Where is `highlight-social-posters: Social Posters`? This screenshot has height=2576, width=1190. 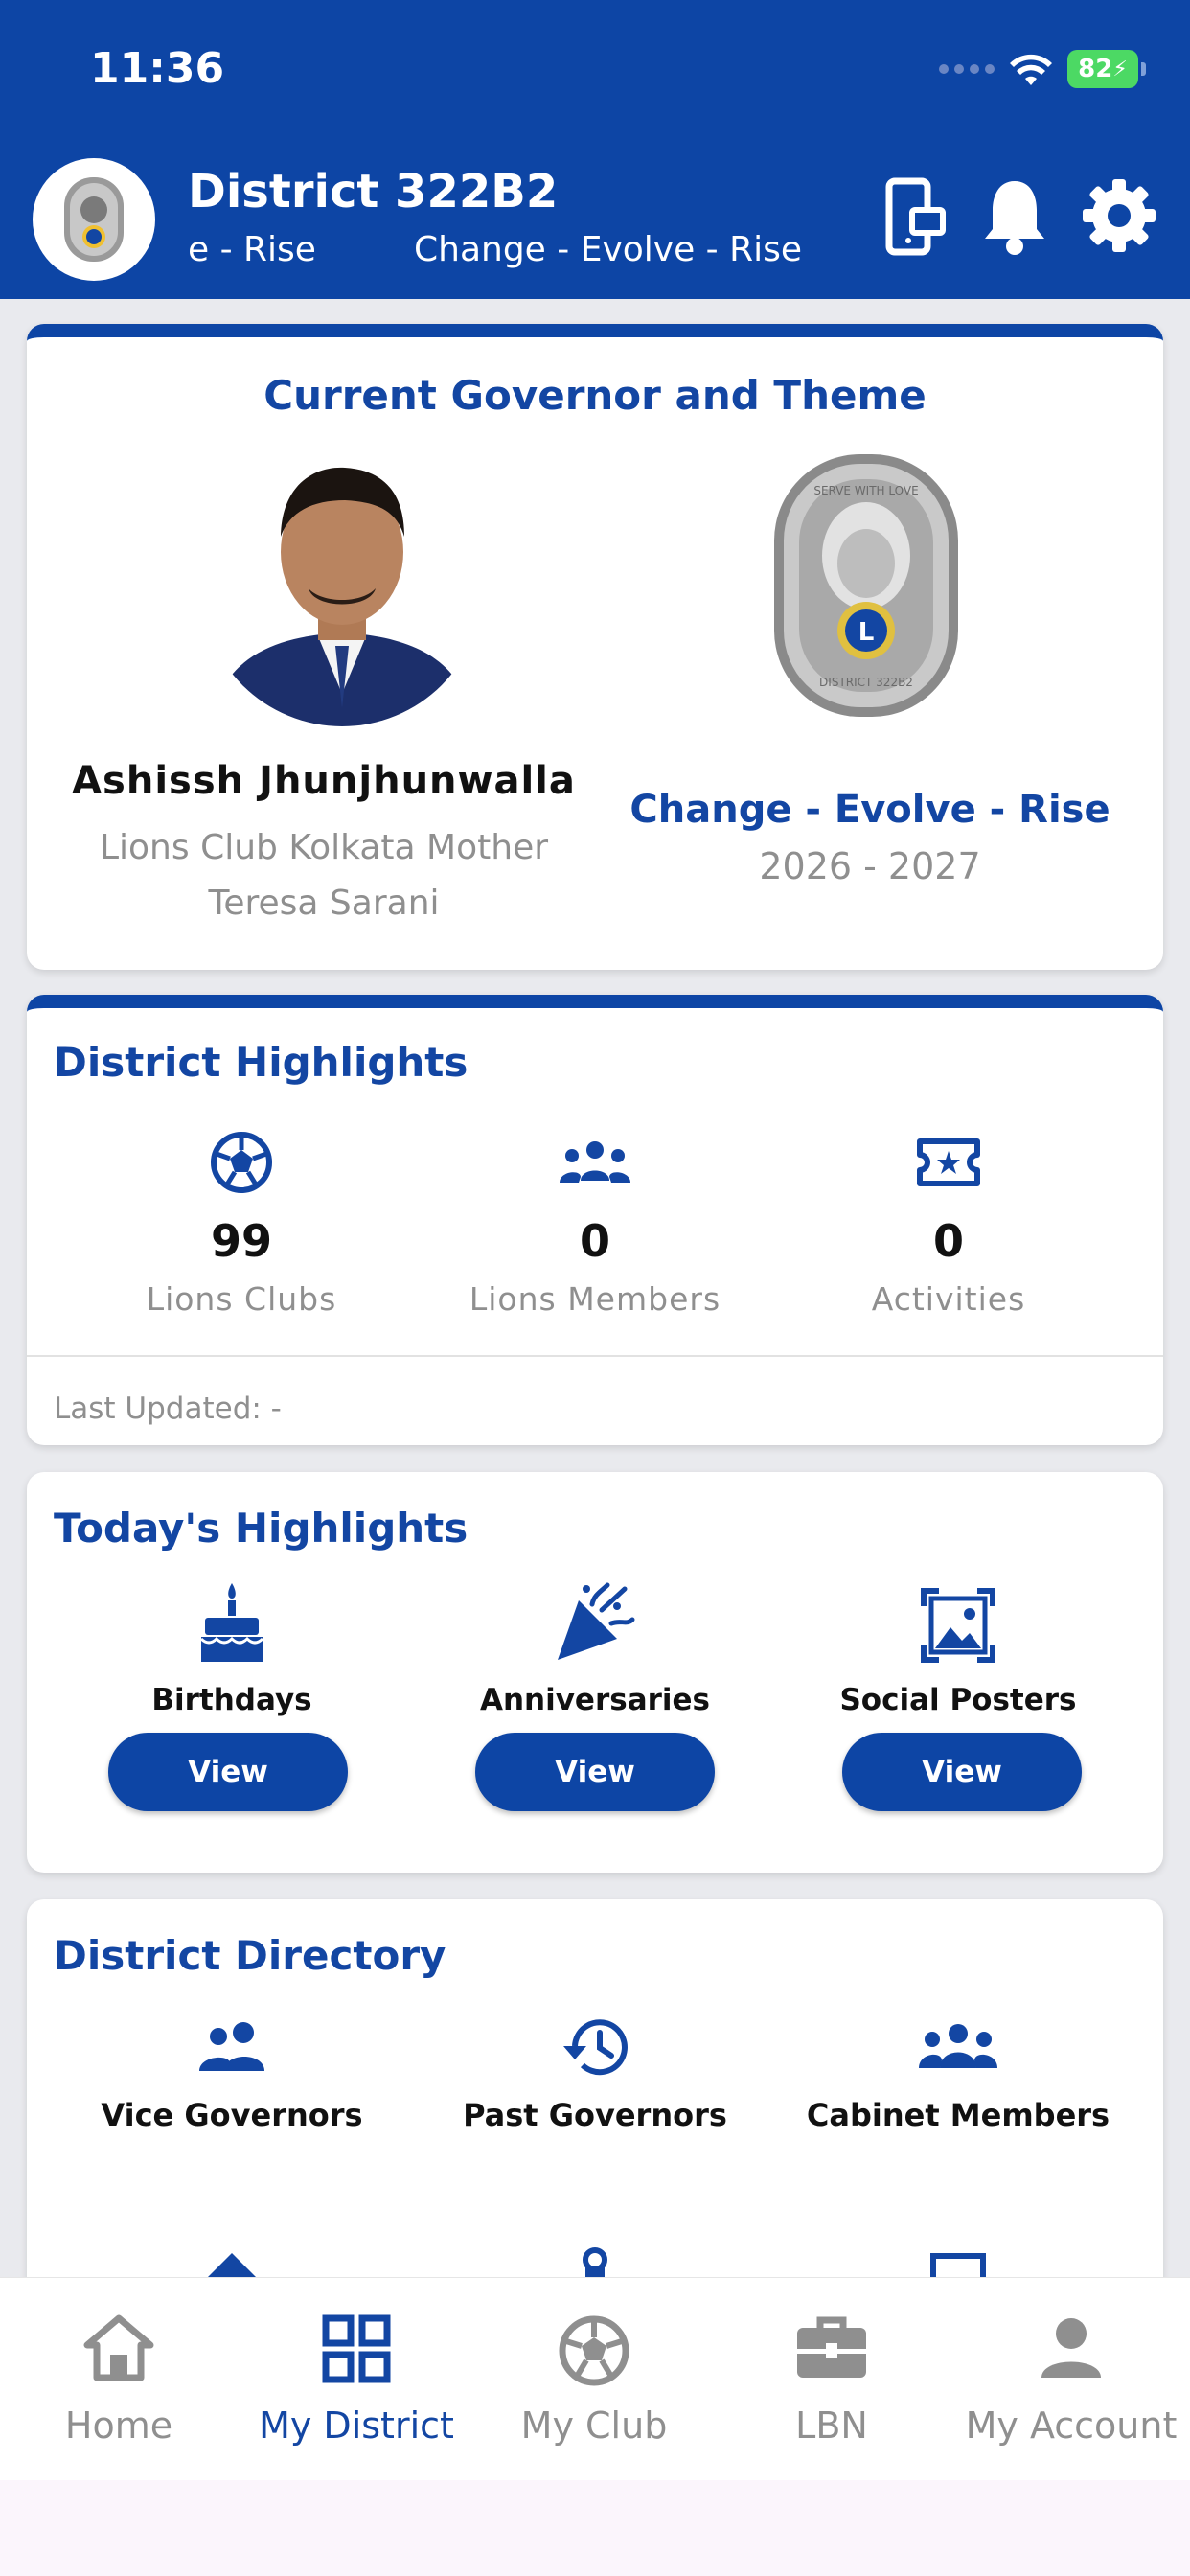
highlight-social-posters: Social Posters is located at coordinates (958, 1647).